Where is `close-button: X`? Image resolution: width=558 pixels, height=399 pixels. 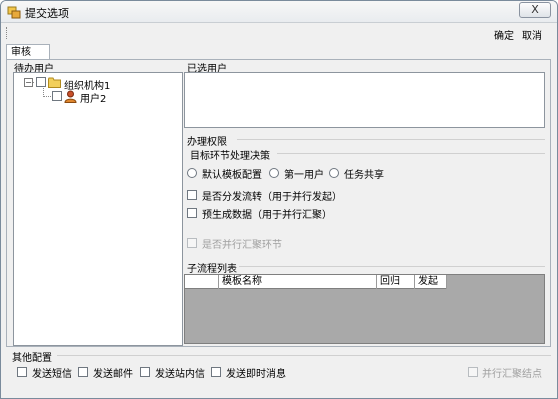
close-button: X is located at coordinates (535, 10).